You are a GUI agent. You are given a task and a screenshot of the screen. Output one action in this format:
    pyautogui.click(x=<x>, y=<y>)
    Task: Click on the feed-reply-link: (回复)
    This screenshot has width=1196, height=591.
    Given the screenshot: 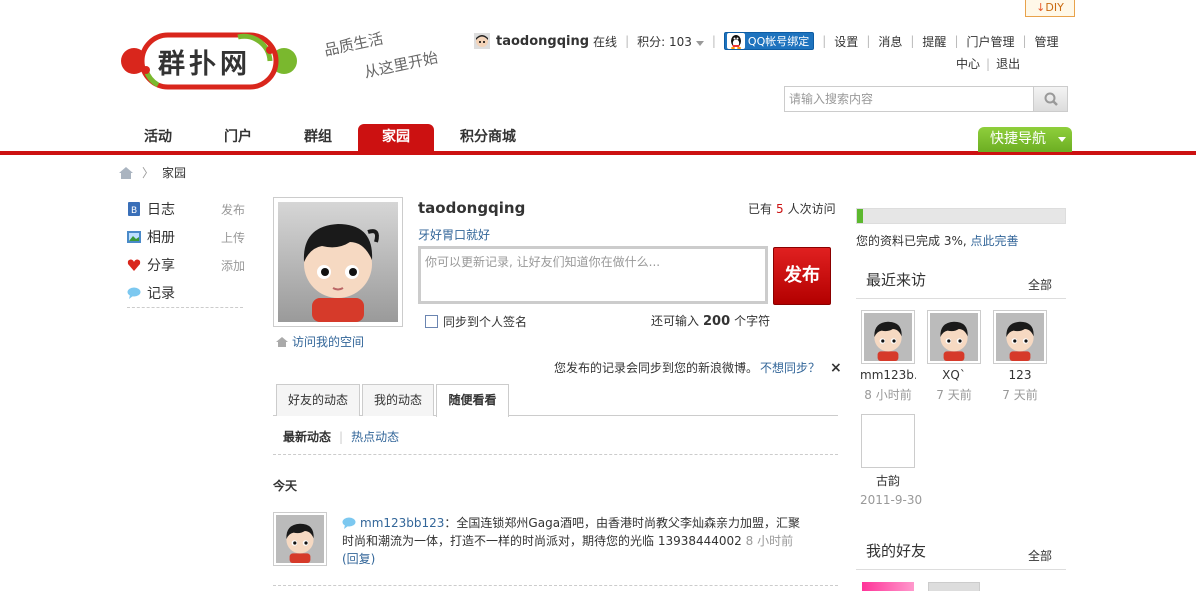 What is the action you would take?
    pyautogui.click(x=358, y=559)
    